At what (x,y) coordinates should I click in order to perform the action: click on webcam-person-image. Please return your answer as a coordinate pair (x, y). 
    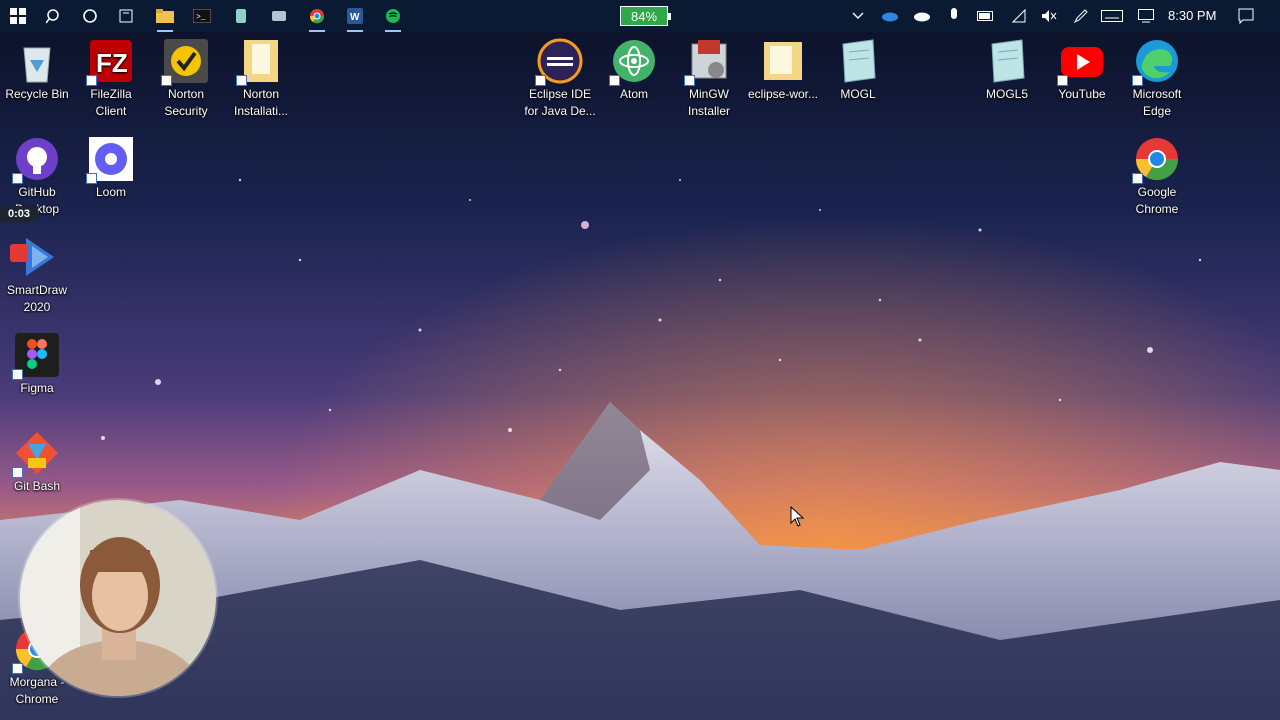
    Looking at the image, I should click on (118, 598).